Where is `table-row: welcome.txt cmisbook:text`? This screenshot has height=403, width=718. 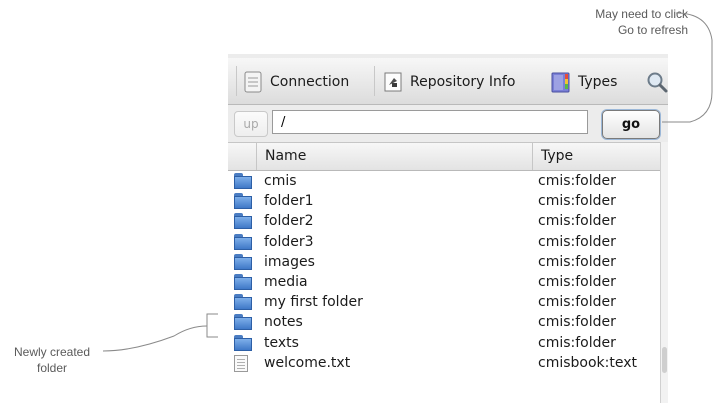
table-row: welcome.txt cmisbook:text is located at coordinates (444, 363).